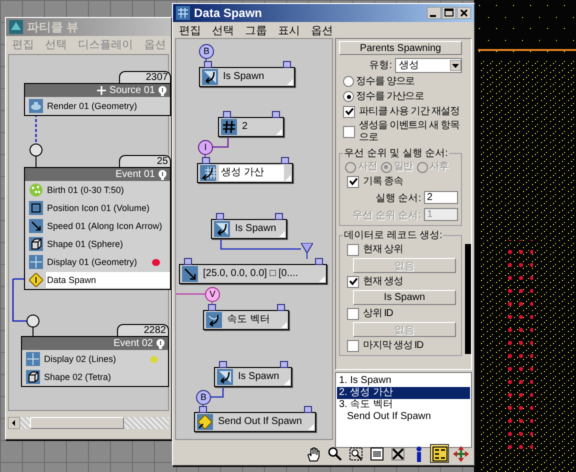 The height and width of the screenshot is (472, 576). I want to click on minimize-button, so click(434, 13).